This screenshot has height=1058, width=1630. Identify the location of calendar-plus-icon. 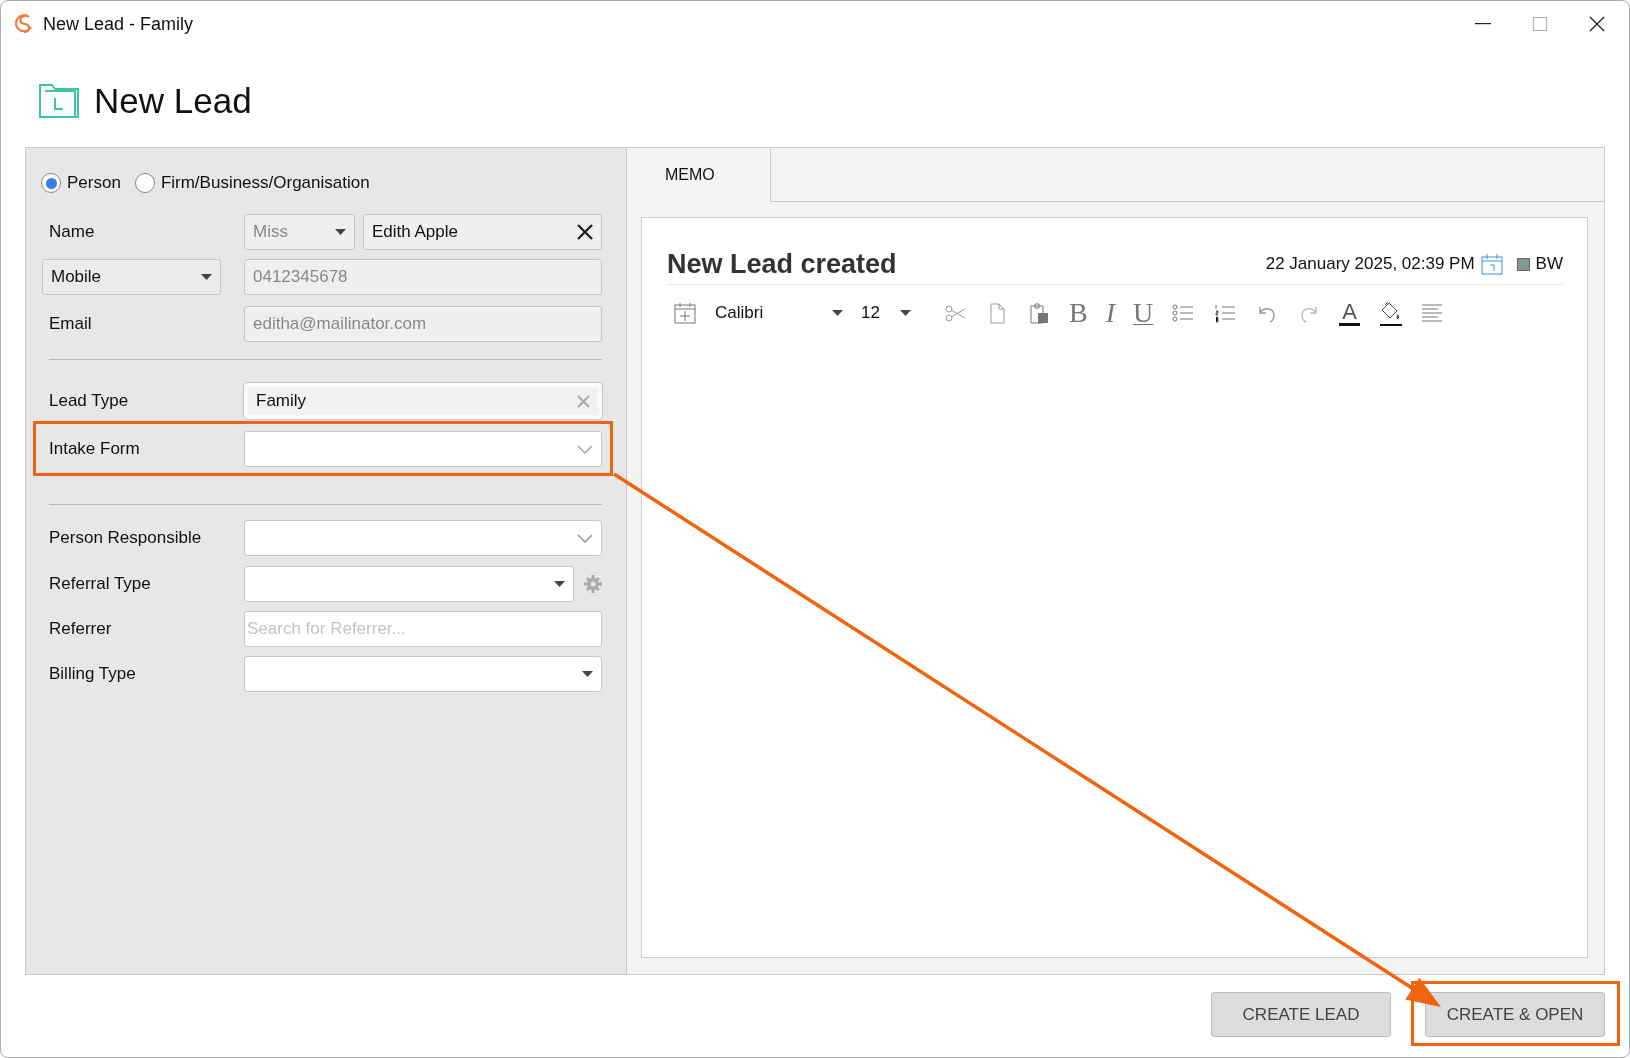
(685, 313).